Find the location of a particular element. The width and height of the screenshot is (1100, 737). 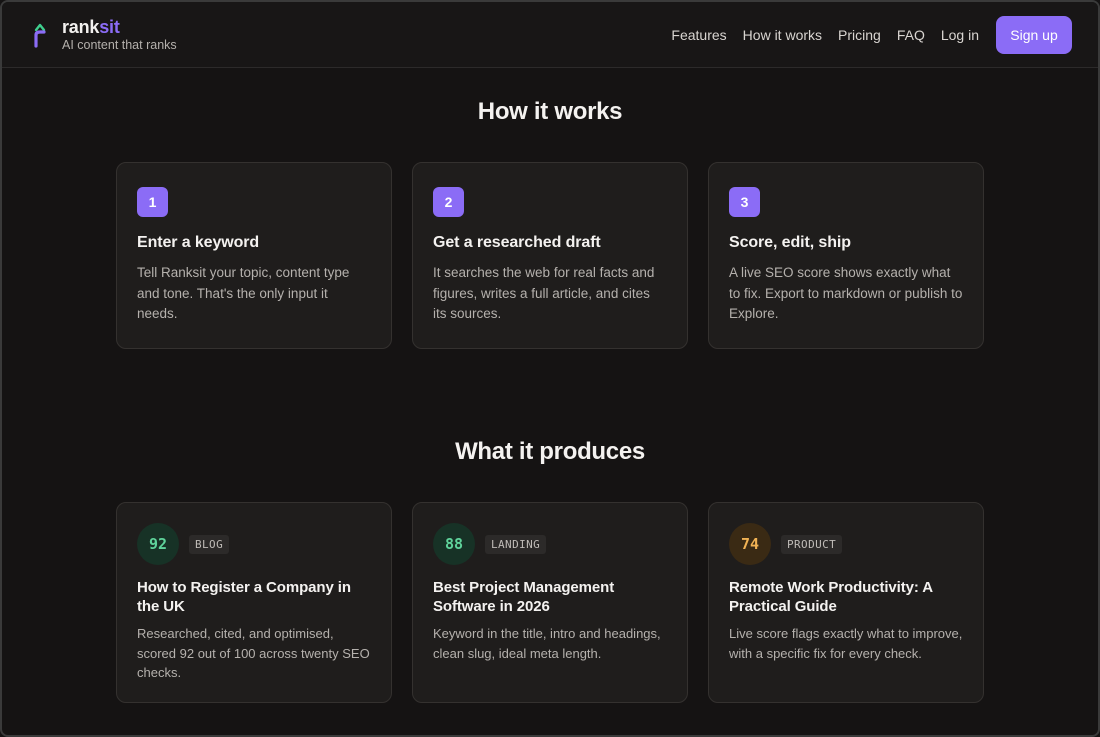

what-it-produces-title: What it produces is located at coordinates (550, 451).